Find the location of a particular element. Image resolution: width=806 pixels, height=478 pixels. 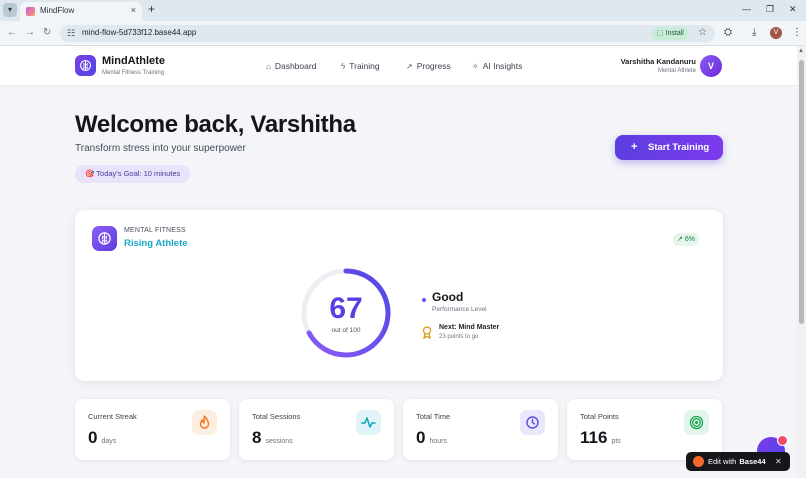

stat-value: 8 sessions is located at coordinates (272, 438).